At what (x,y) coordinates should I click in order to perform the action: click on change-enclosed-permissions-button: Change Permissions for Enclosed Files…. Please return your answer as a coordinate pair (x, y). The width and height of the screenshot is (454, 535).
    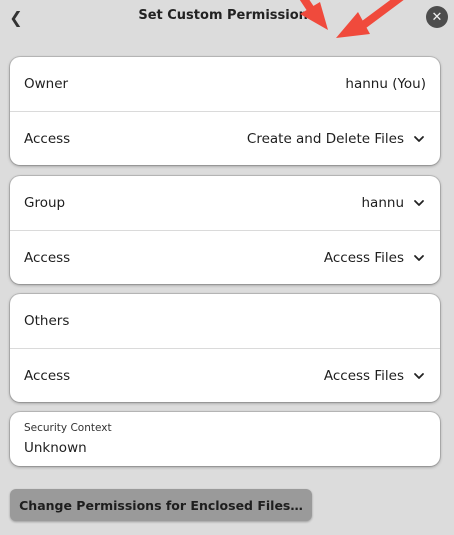
    Looking at the image, I should click on (161, 505).